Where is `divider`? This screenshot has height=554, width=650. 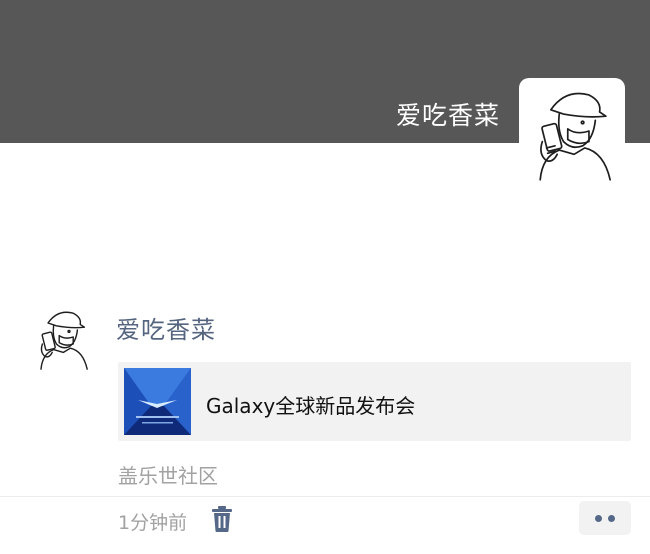
divider is located at coordinates (325, 496).